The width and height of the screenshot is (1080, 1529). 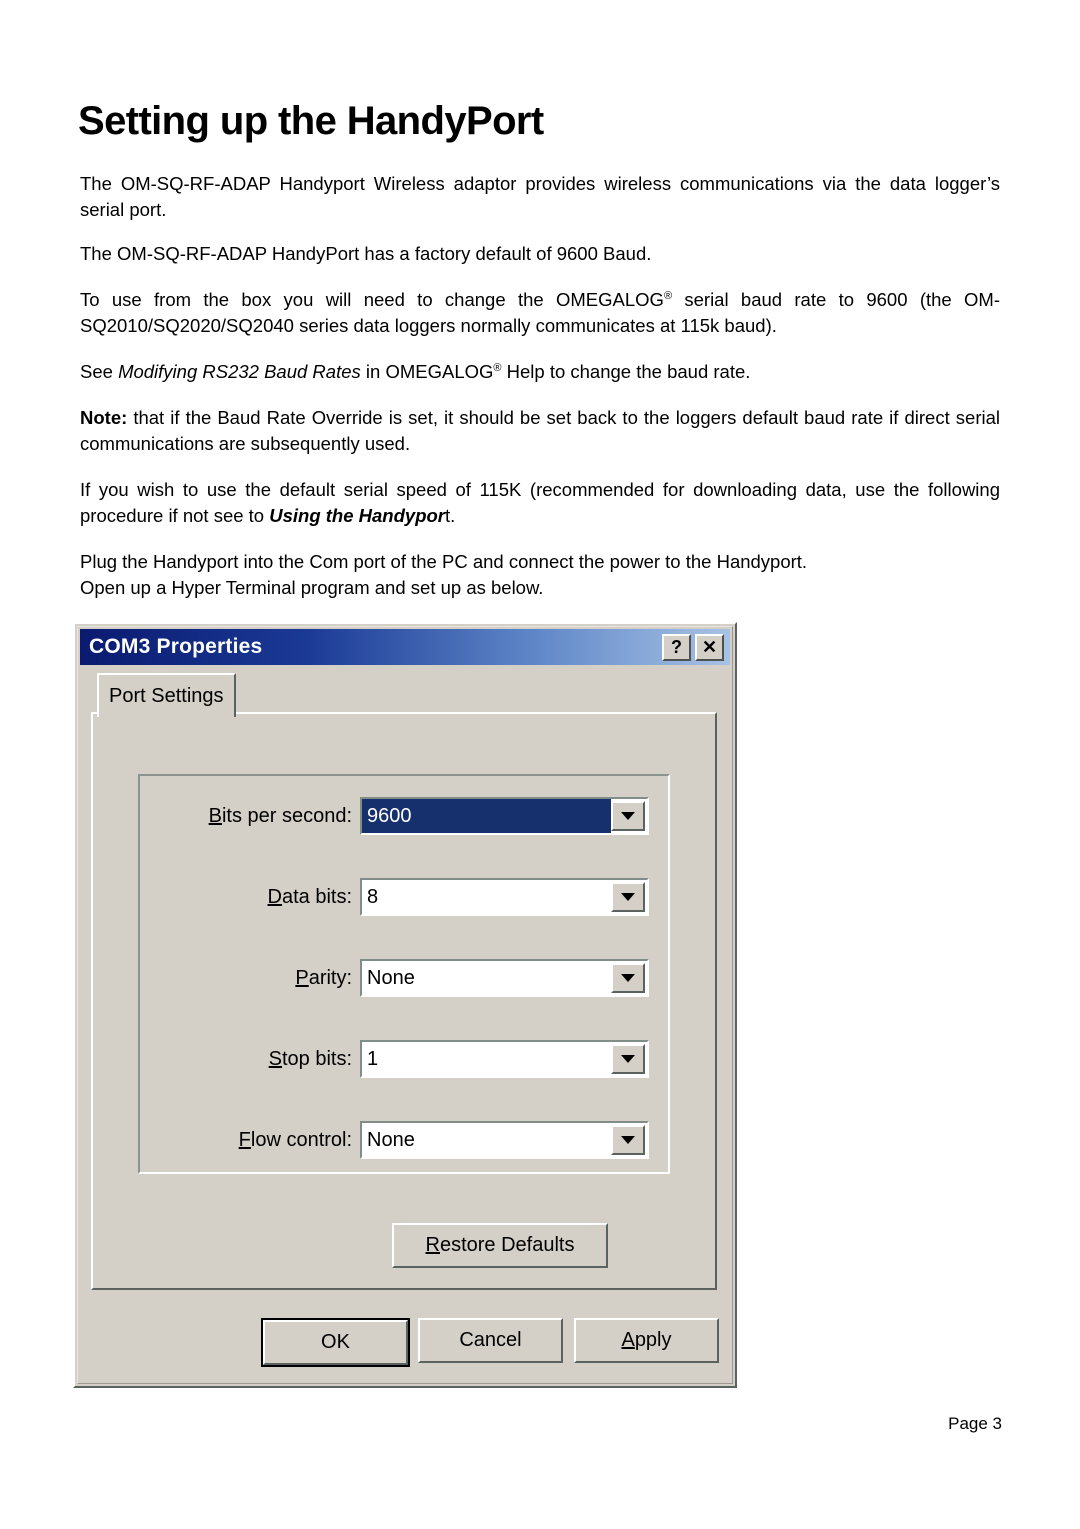 I want to click on apply-button: Apply, so click(x=646, y=1340).